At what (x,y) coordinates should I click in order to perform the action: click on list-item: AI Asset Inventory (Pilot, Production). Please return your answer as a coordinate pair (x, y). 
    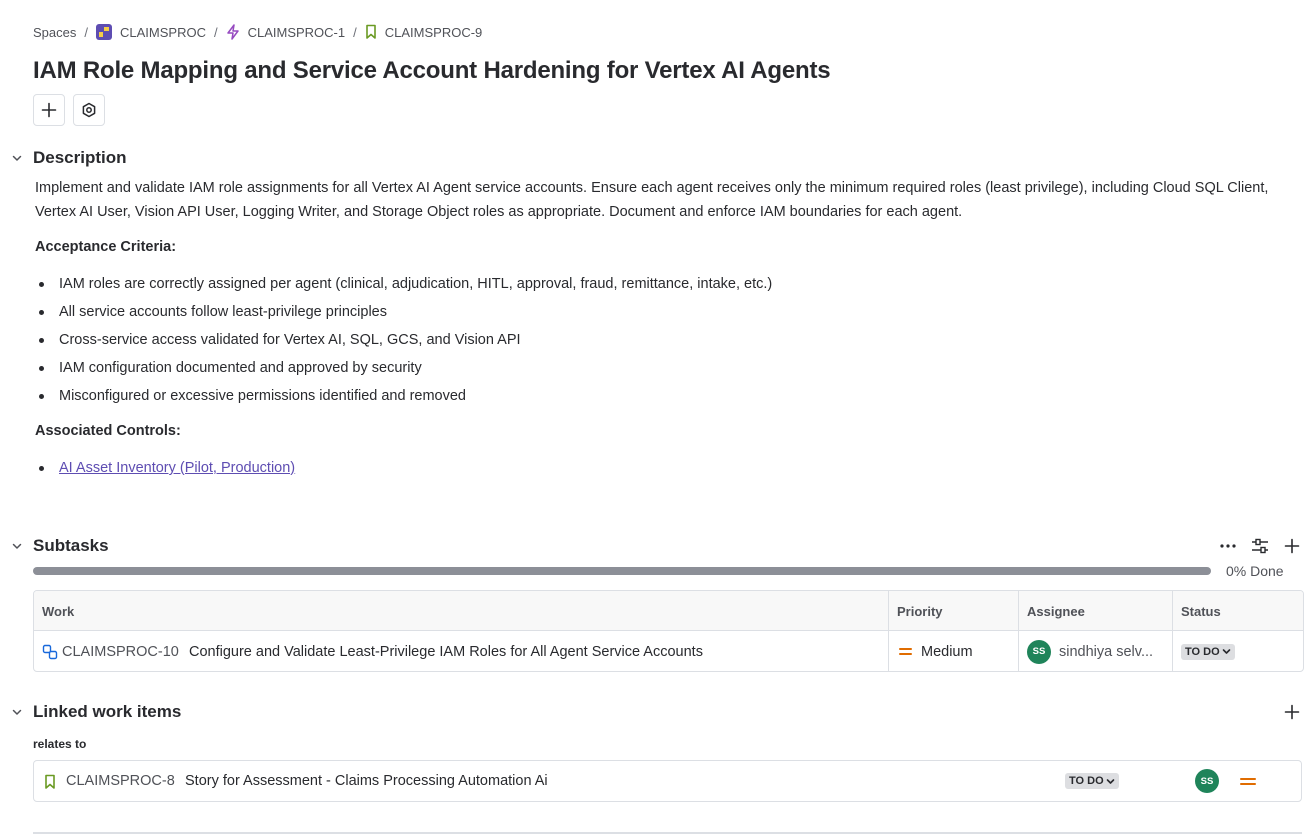
    Looking at the image, I should click on (166, 468).